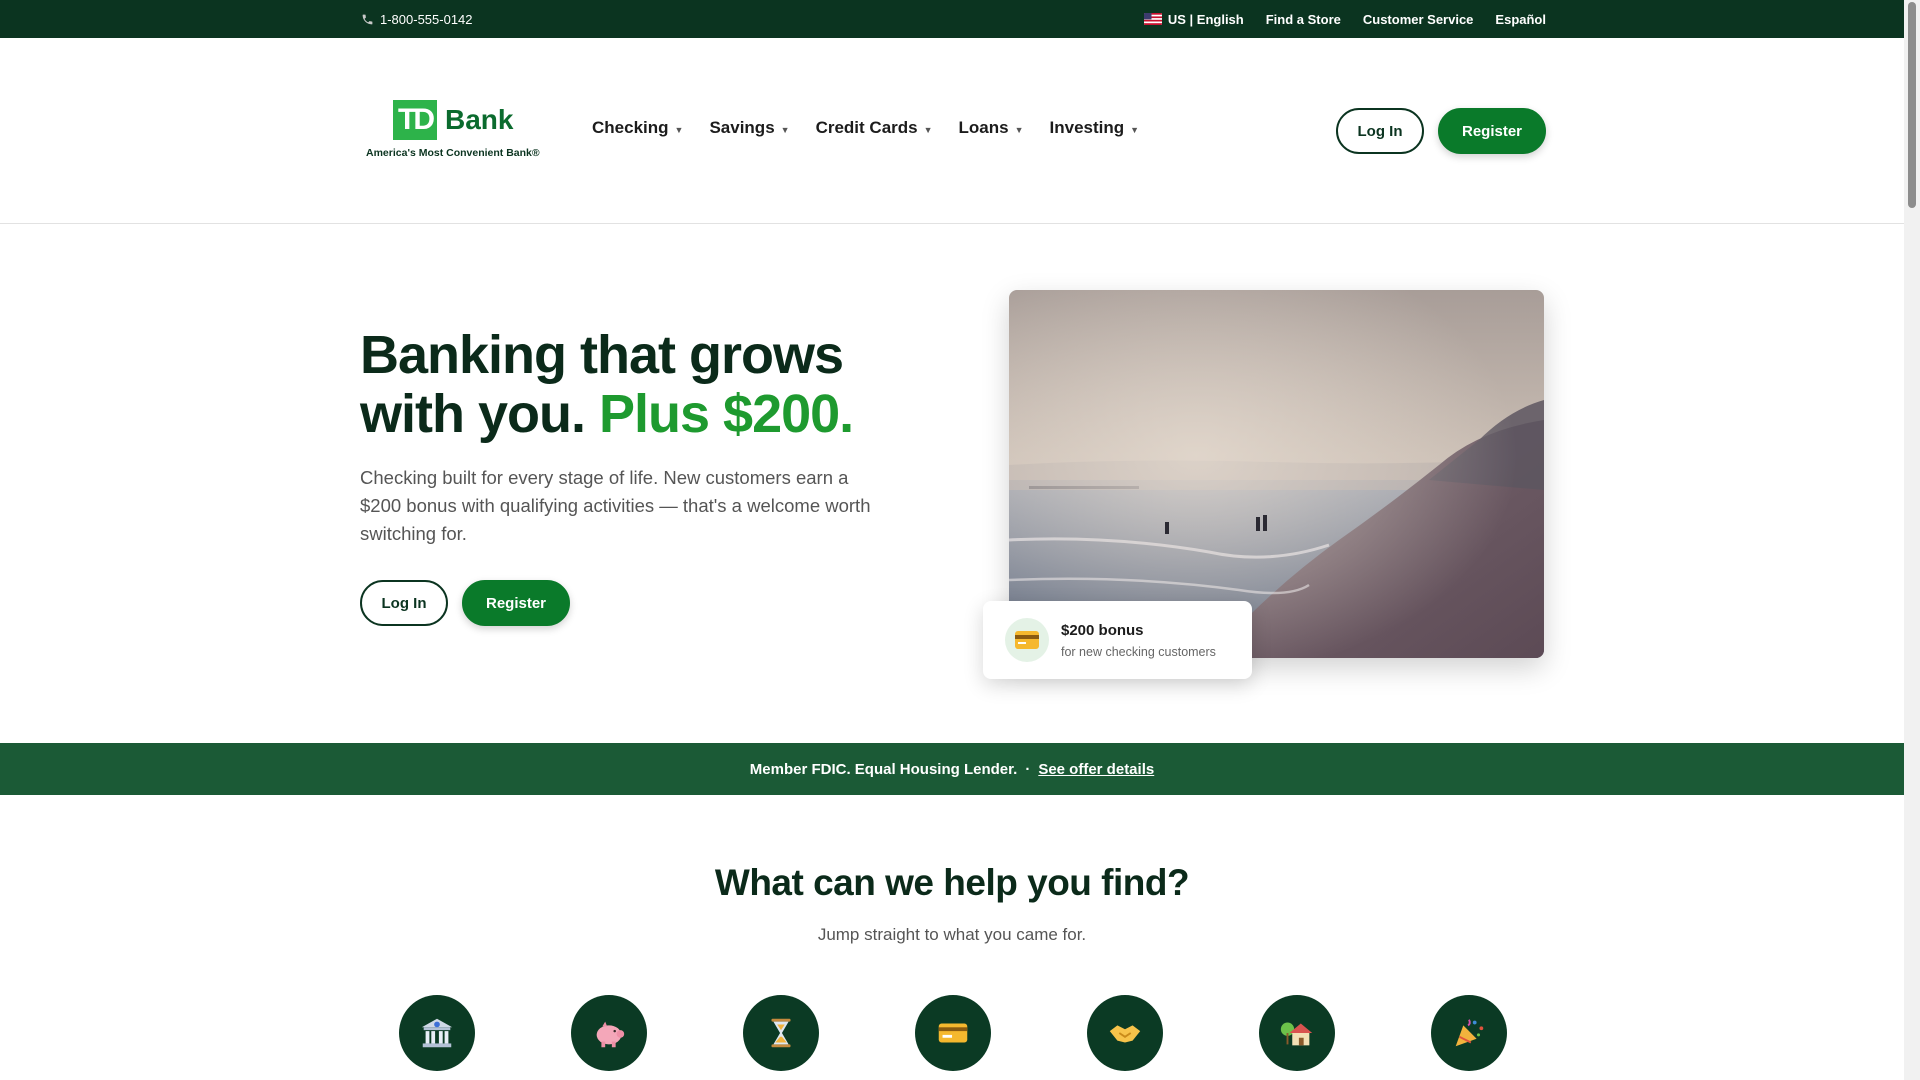 This screenshot has width=1920, height=1080. What do you see at coordinates (1138, 651) in the screenshot?
I see `bonus-subtitle: for new checking customers` at bounding box center [1138, 651].